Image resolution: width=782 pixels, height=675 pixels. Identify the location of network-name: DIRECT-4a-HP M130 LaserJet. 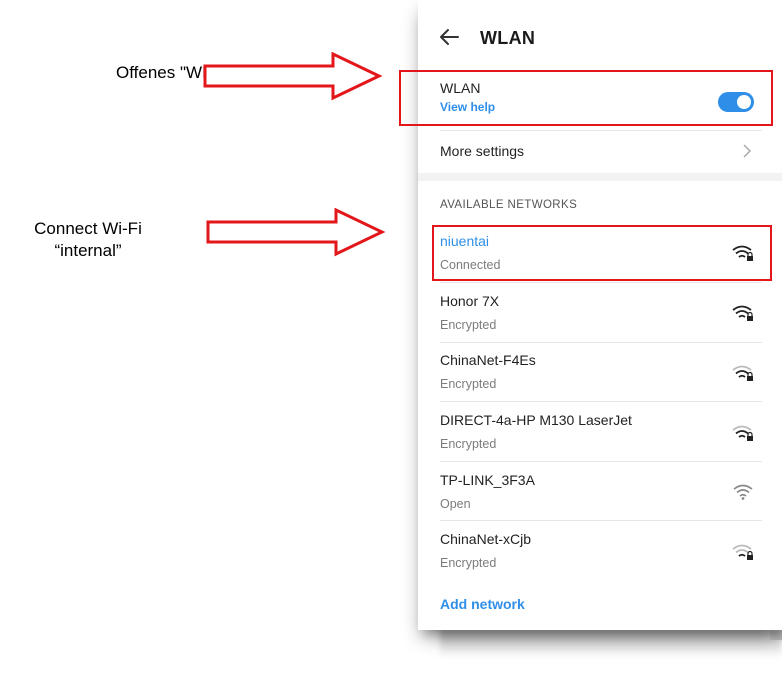
(536, 420).